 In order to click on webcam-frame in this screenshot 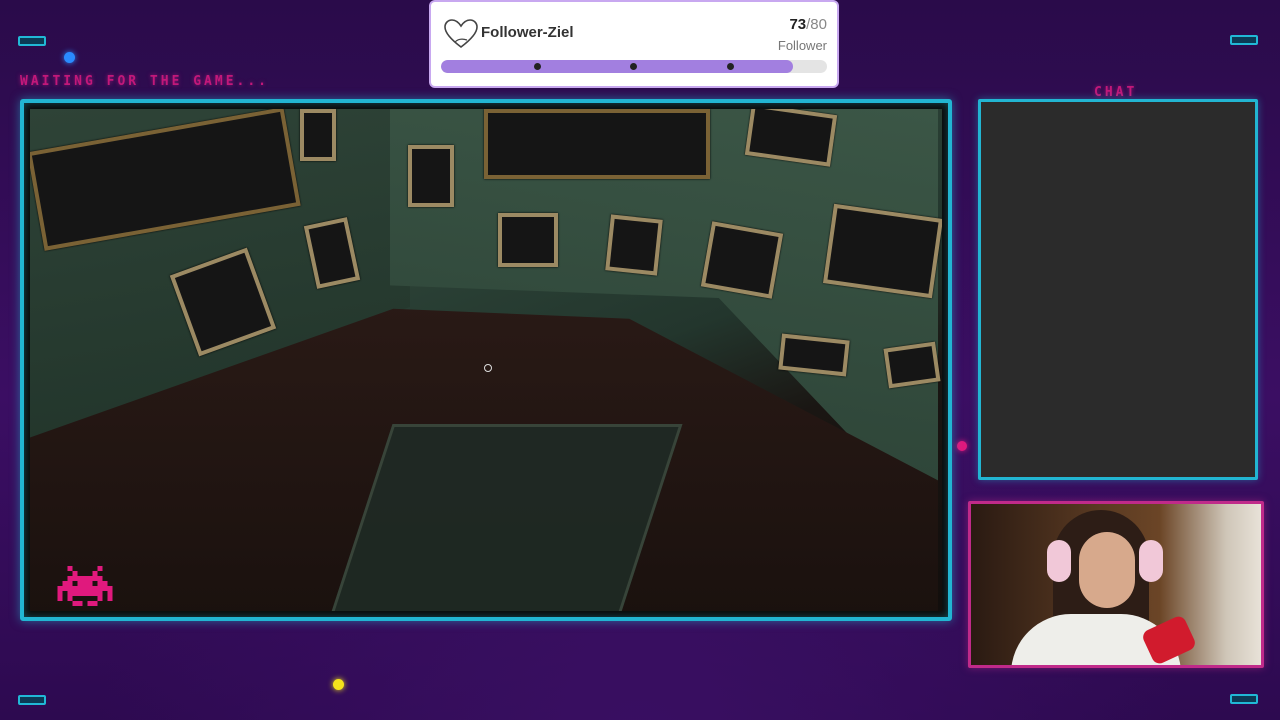, I will do `click(1116, 584)`.